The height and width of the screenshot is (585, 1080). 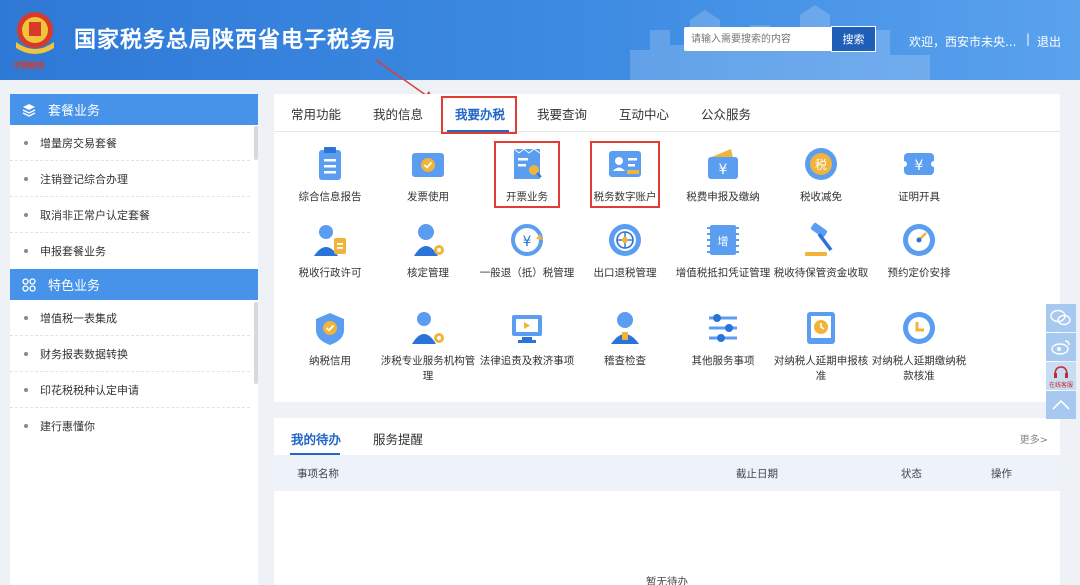 I want to click on admin-license-icon, so click(x=330, y=240).